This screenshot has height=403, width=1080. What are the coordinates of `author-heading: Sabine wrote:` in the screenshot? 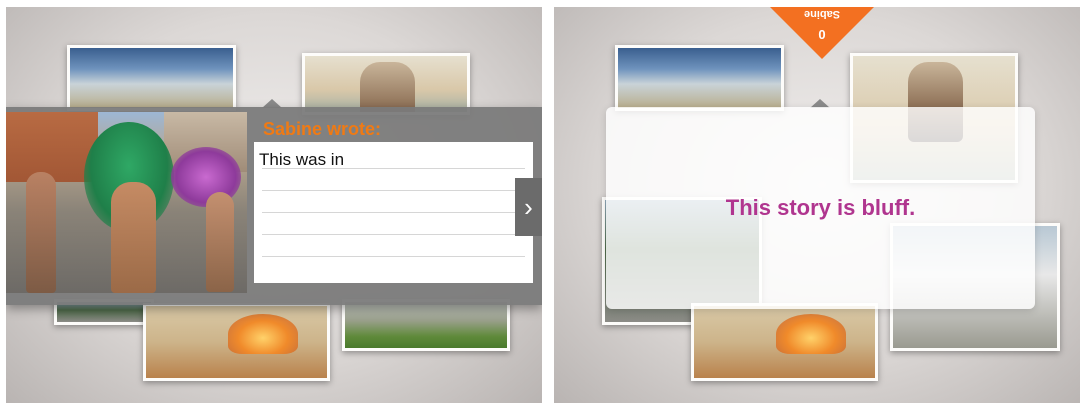 It's located at (322, 129).